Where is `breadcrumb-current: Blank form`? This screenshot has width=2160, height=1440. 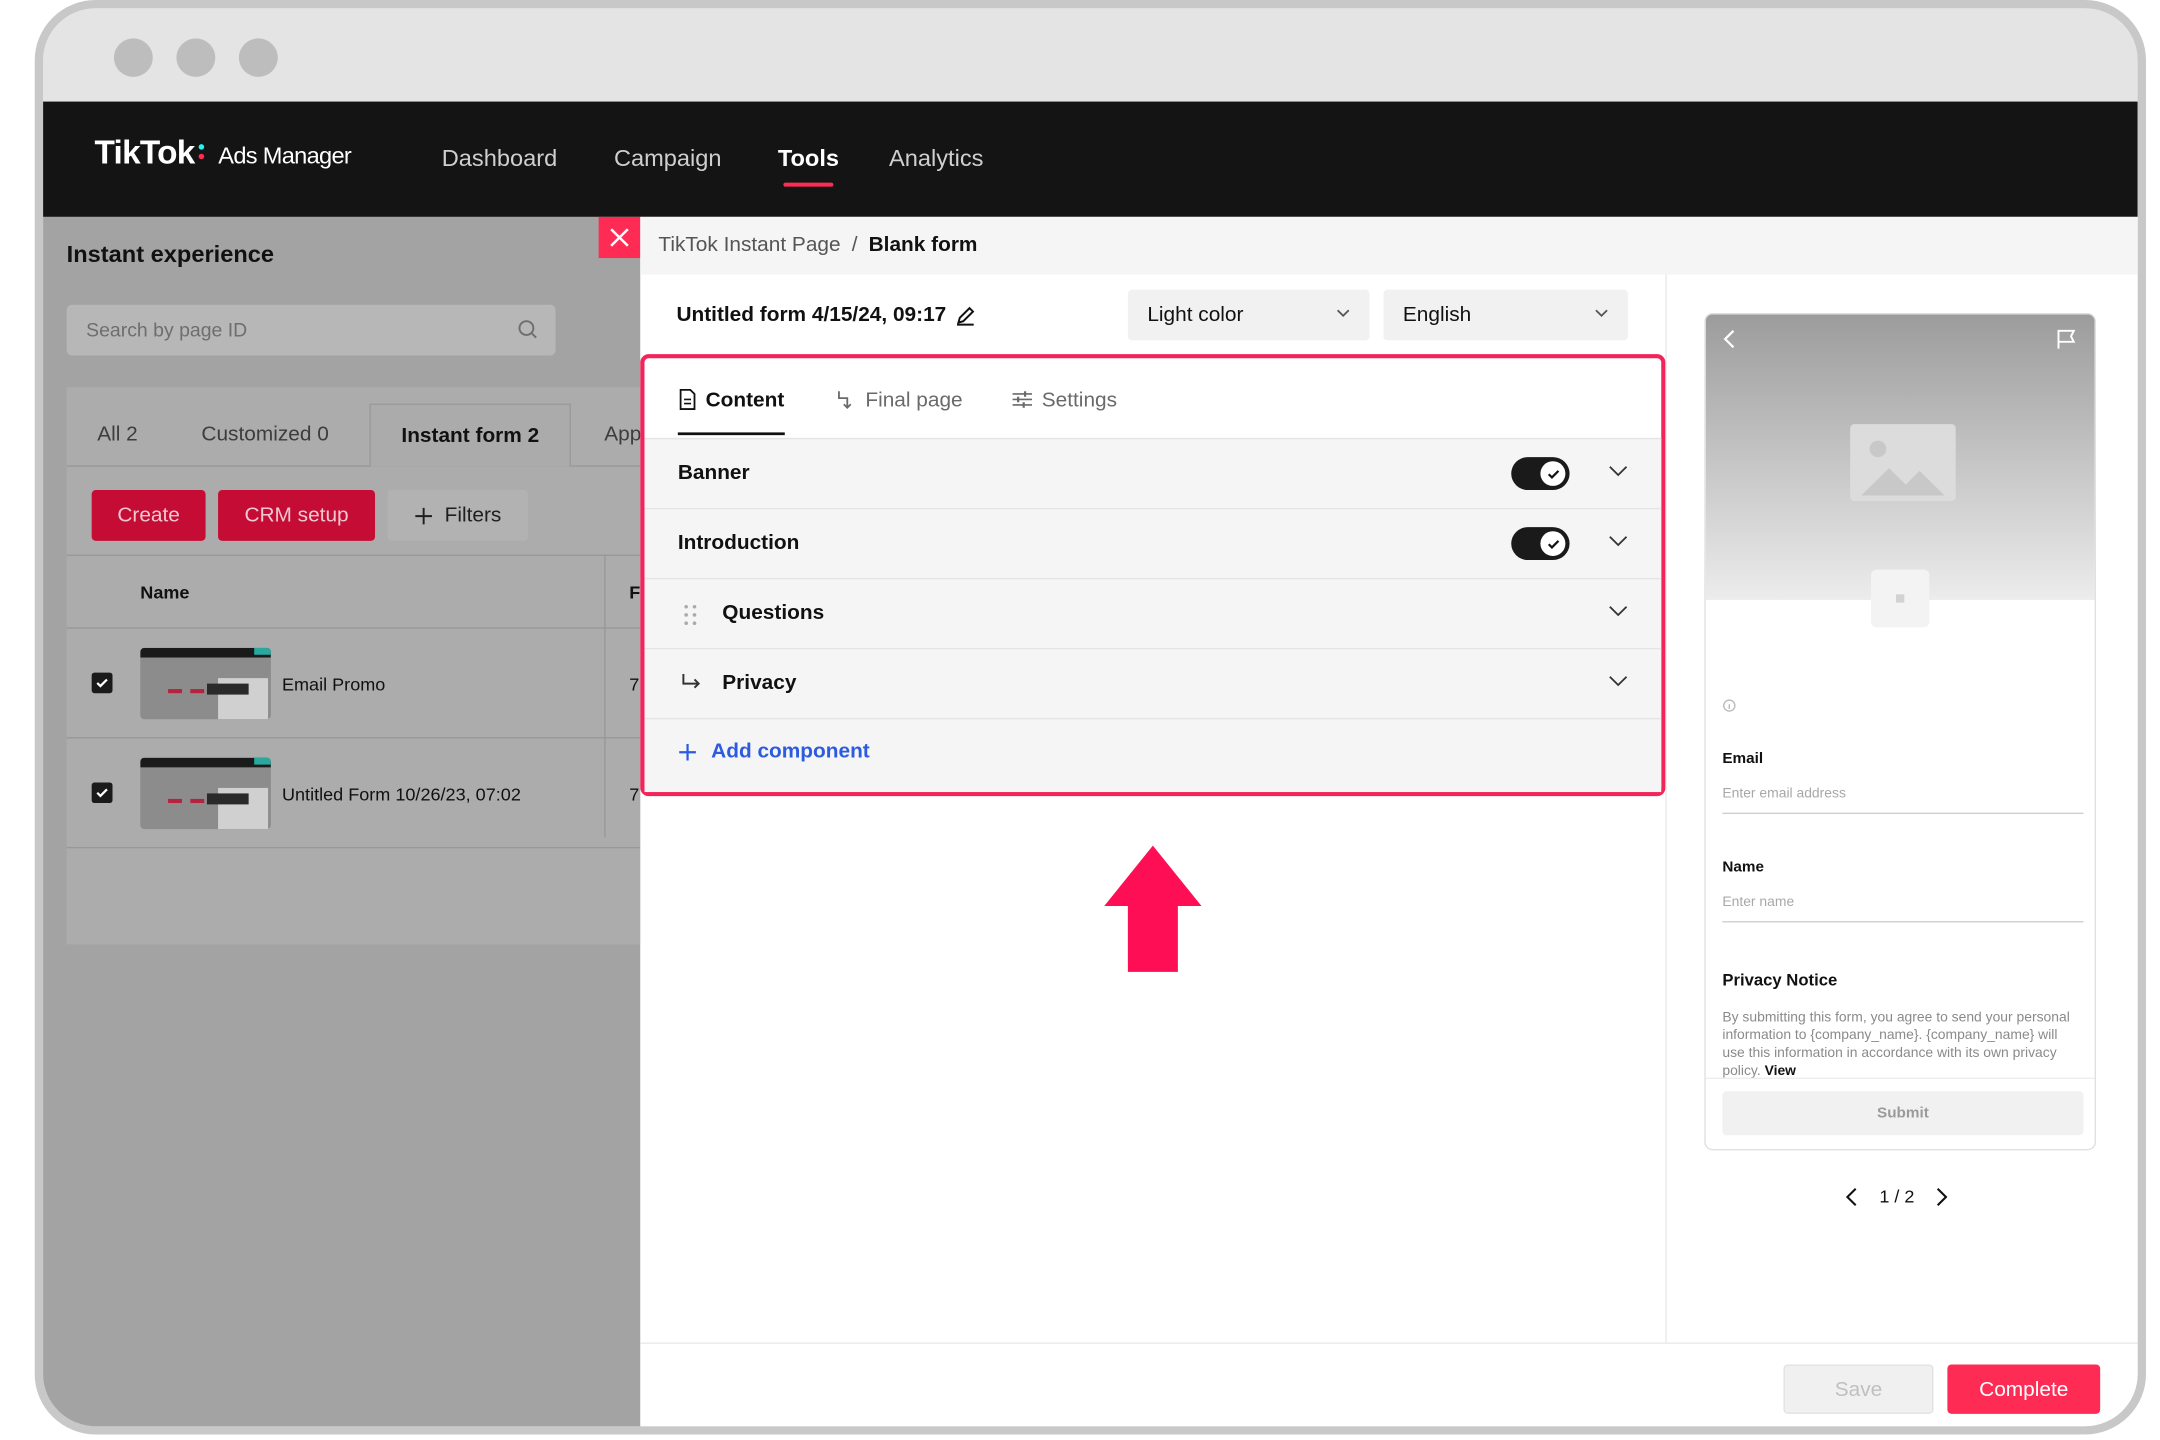 breadcrumb-current: Blank form is located at coordinates (923, 245).